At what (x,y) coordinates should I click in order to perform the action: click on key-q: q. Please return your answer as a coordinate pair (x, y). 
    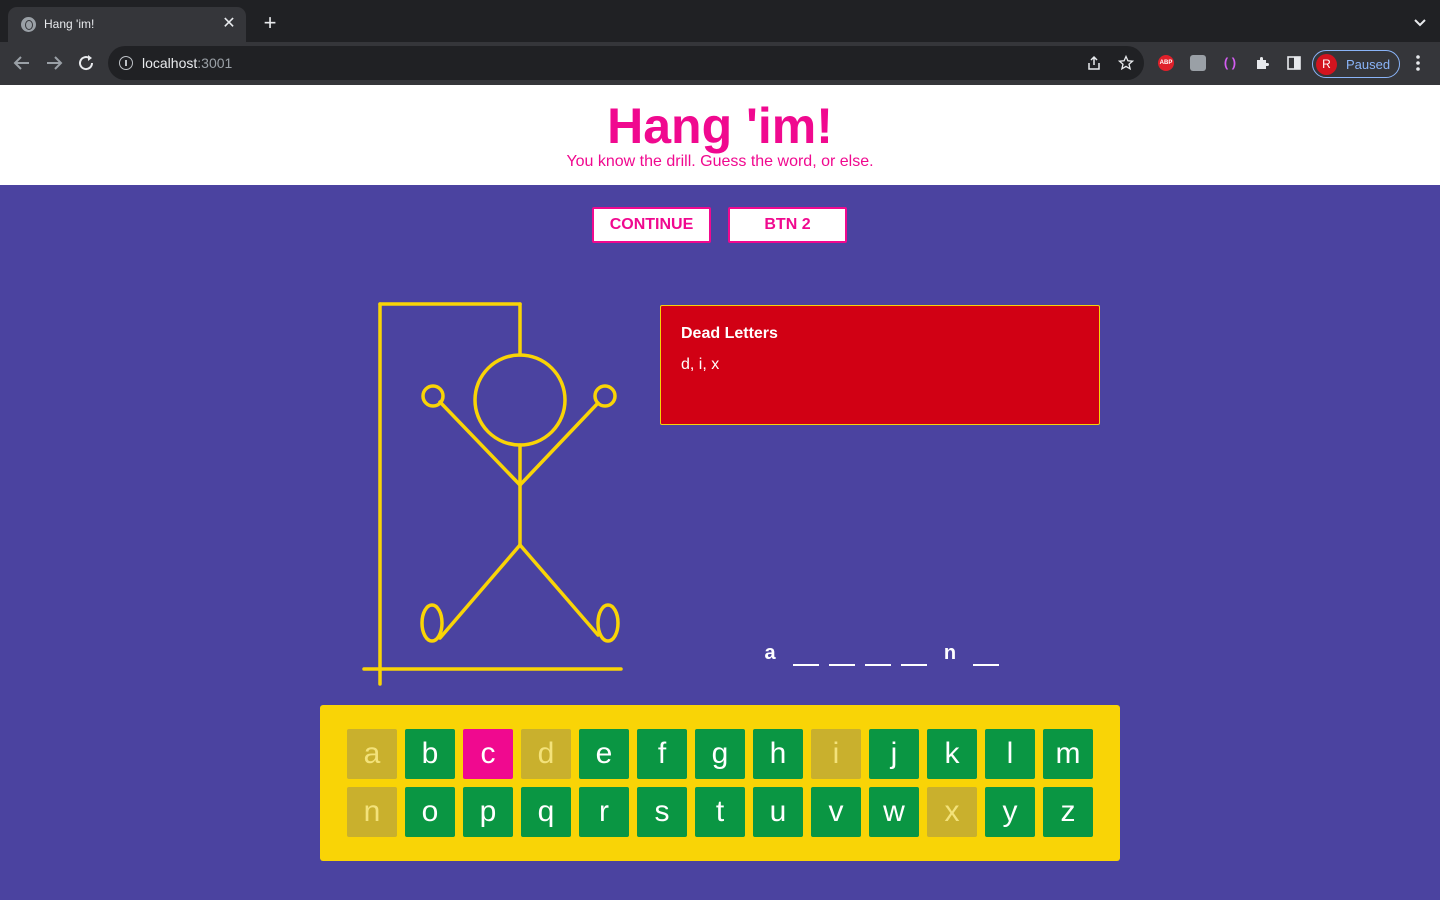
    Looking at the image, I should click on (546, 812).